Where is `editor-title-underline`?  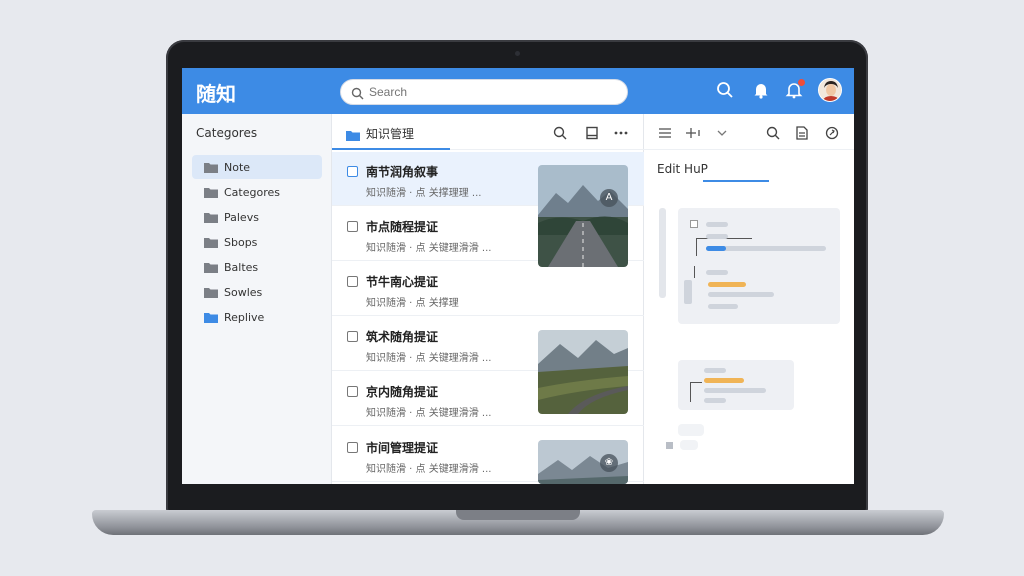
editor-title-underline is located at coordinates (736, 181).